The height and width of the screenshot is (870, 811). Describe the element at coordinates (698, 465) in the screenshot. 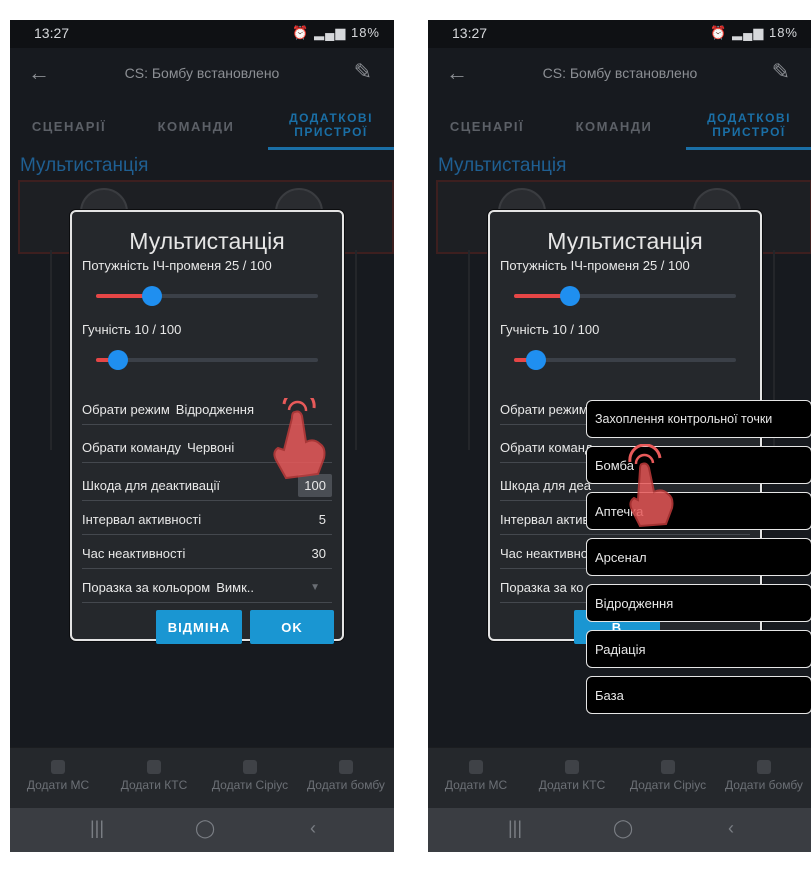

I see `dropdown-option: Бомба` at that location.